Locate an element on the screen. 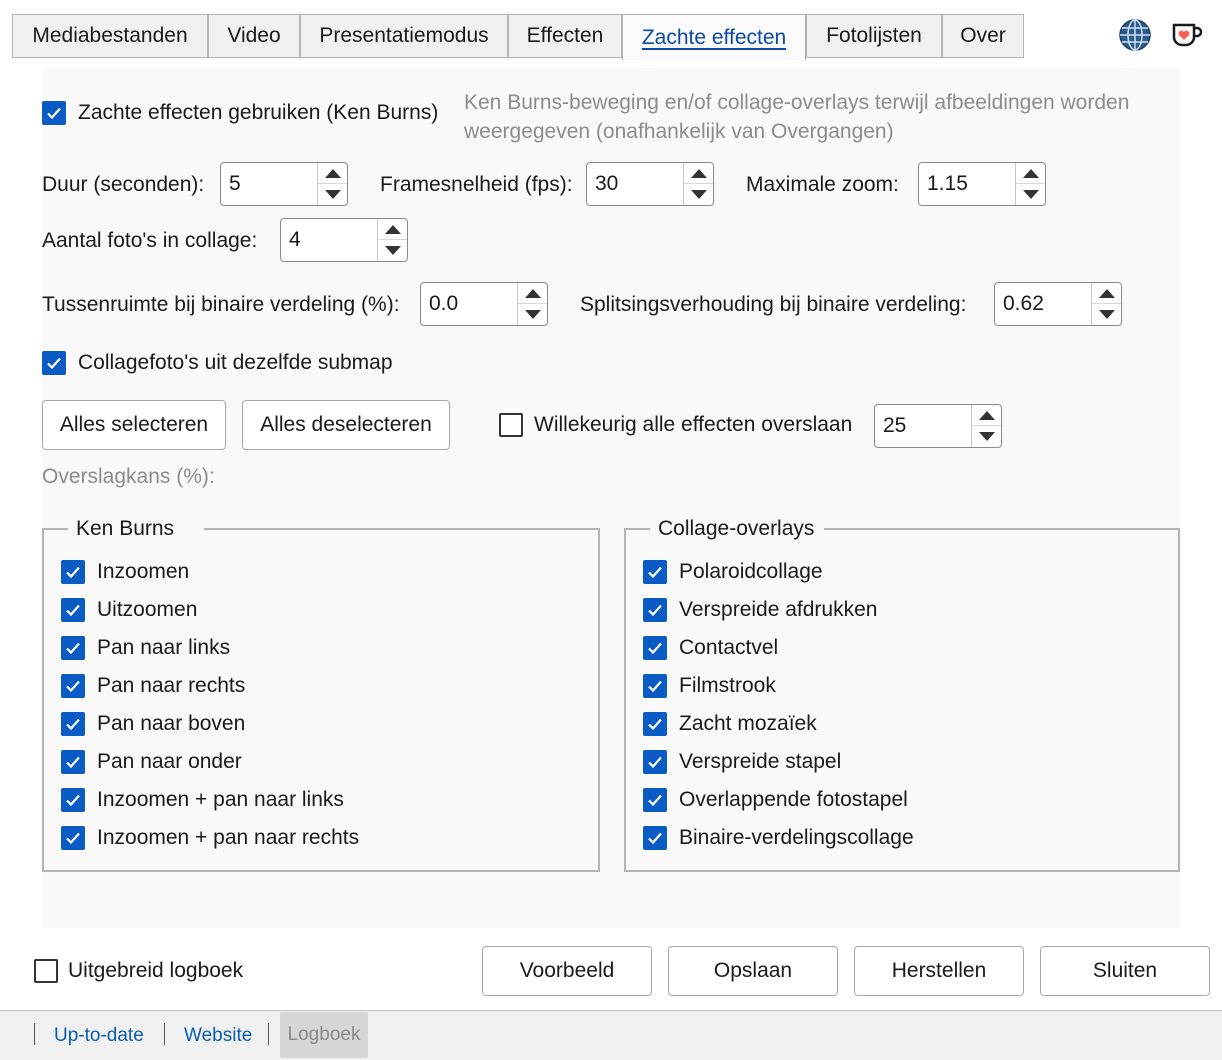  duration-label: Duur (seconden): is located at coordinates (123, 184).